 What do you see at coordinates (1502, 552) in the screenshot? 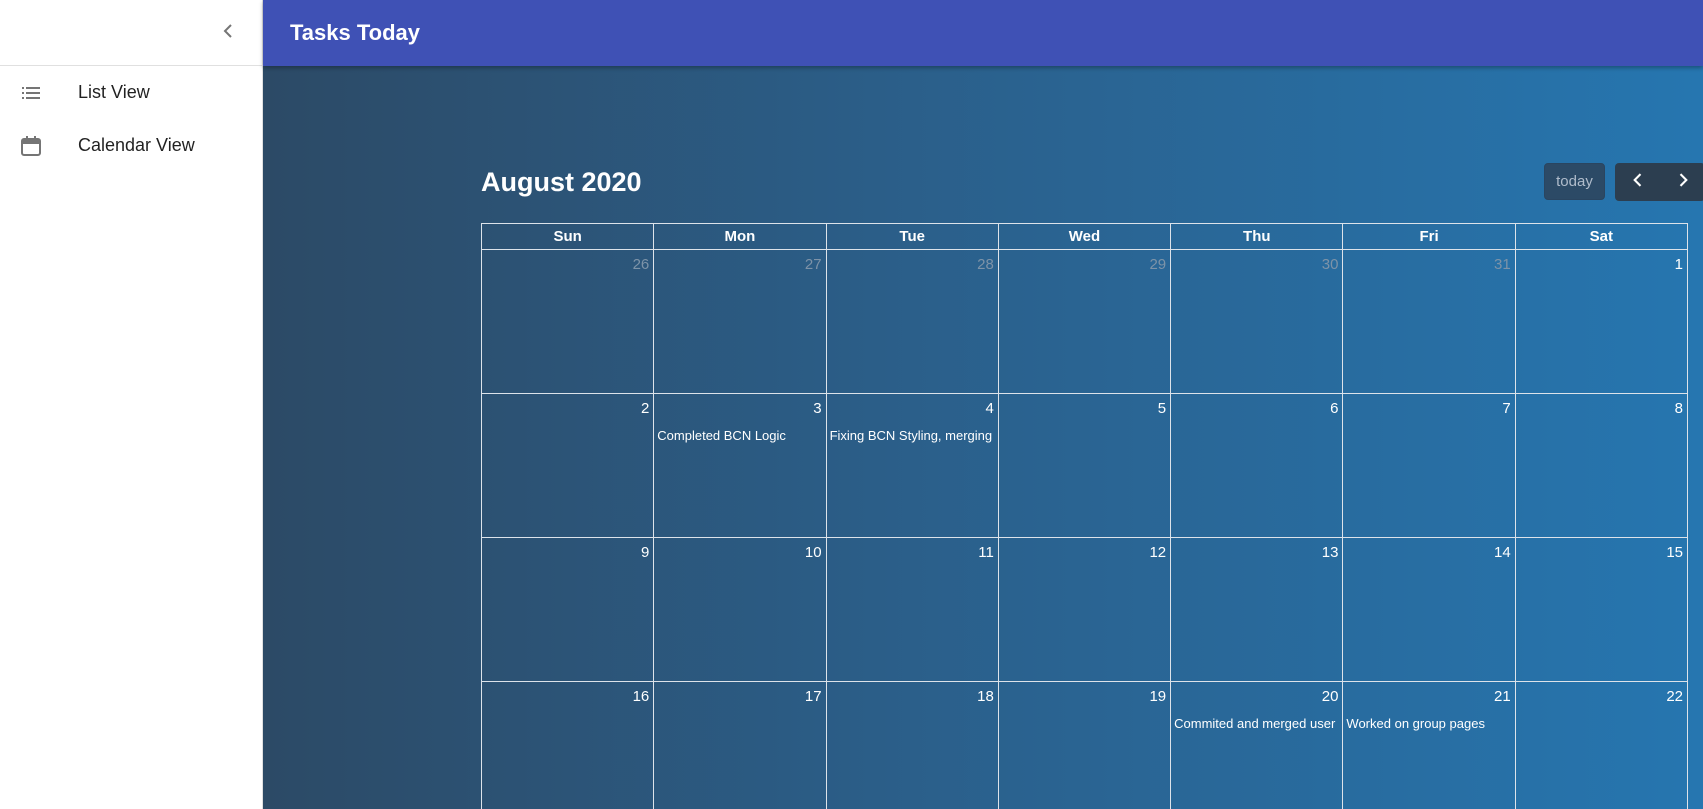
I see `day-number: 14` at bounding box center [1502, 552].